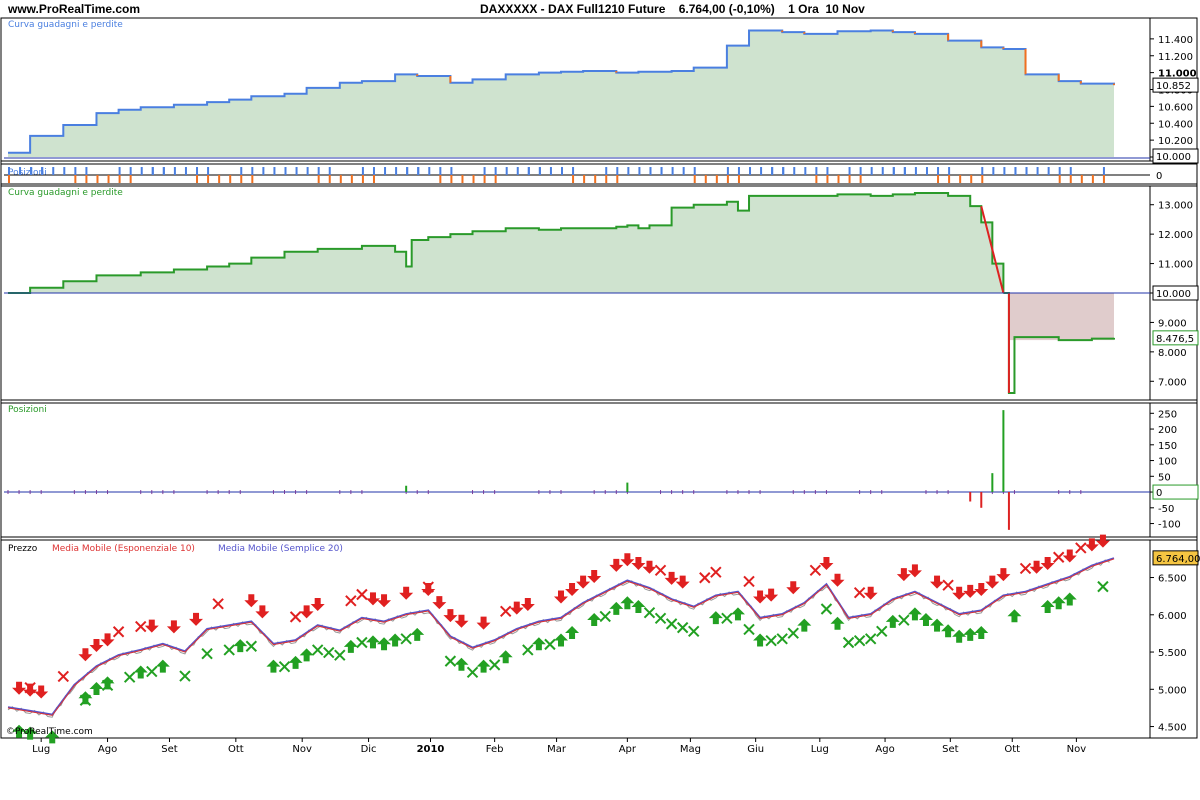 Image resolution: width=1200 pixels, height=800 pixels. What do you see at coordinates (1167, 446) in the screenshot?
I see `y-tick-label-positions: 150` at bounding box center [1167, 446].